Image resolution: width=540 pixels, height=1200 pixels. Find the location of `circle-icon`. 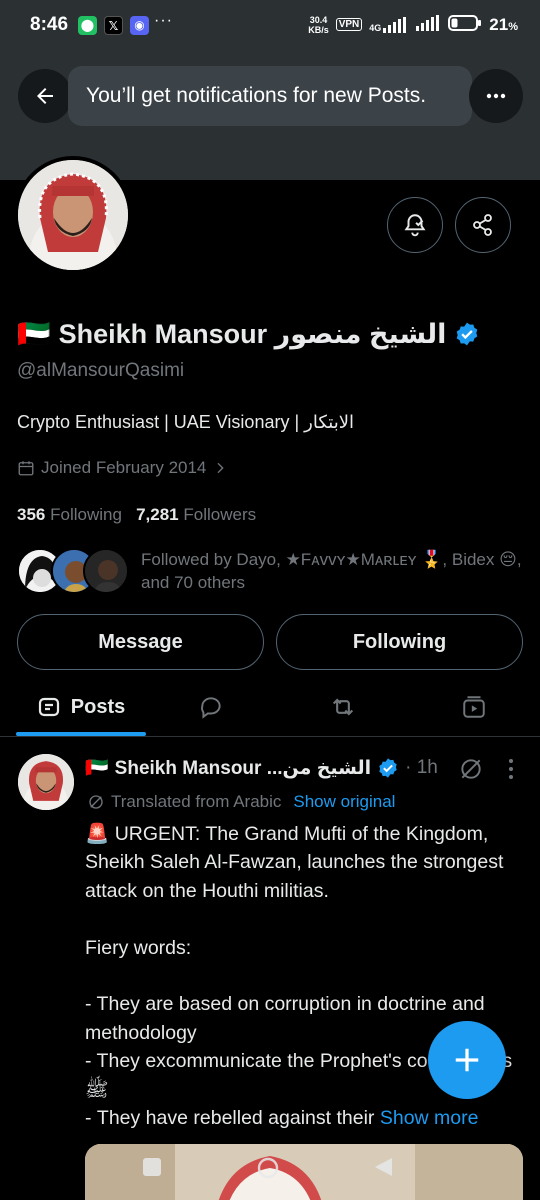

circle-icon is located at coordinates (268, 1168).